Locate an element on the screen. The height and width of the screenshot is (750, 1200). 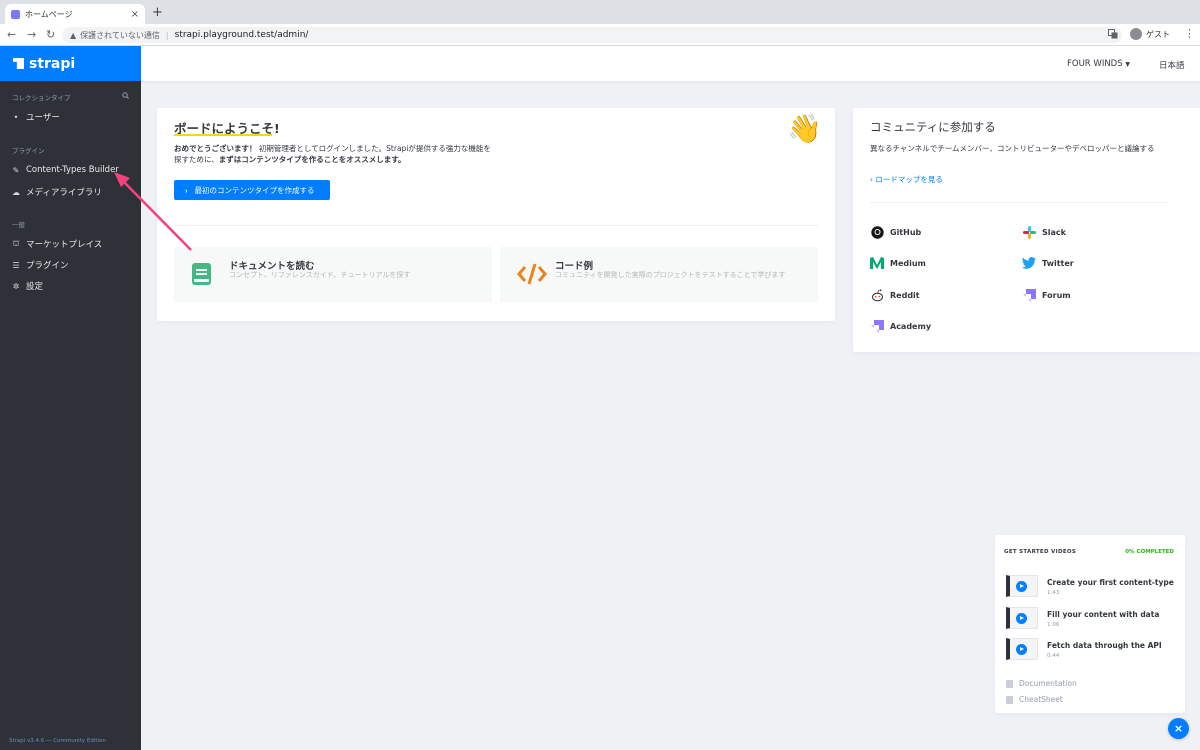
tile-subtitle: コンセプト、リファレンスガイド、チュートリアルを探す is located at coordinates (320, 275).